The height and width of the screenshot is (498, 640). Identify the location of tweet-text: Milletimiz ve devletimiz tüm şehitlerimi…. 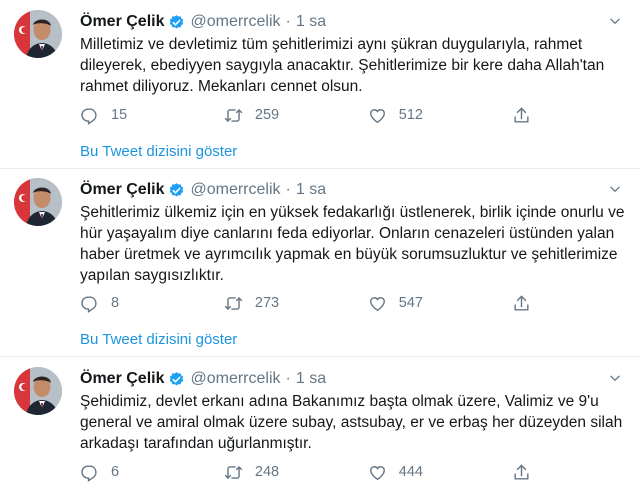
(342, 65).